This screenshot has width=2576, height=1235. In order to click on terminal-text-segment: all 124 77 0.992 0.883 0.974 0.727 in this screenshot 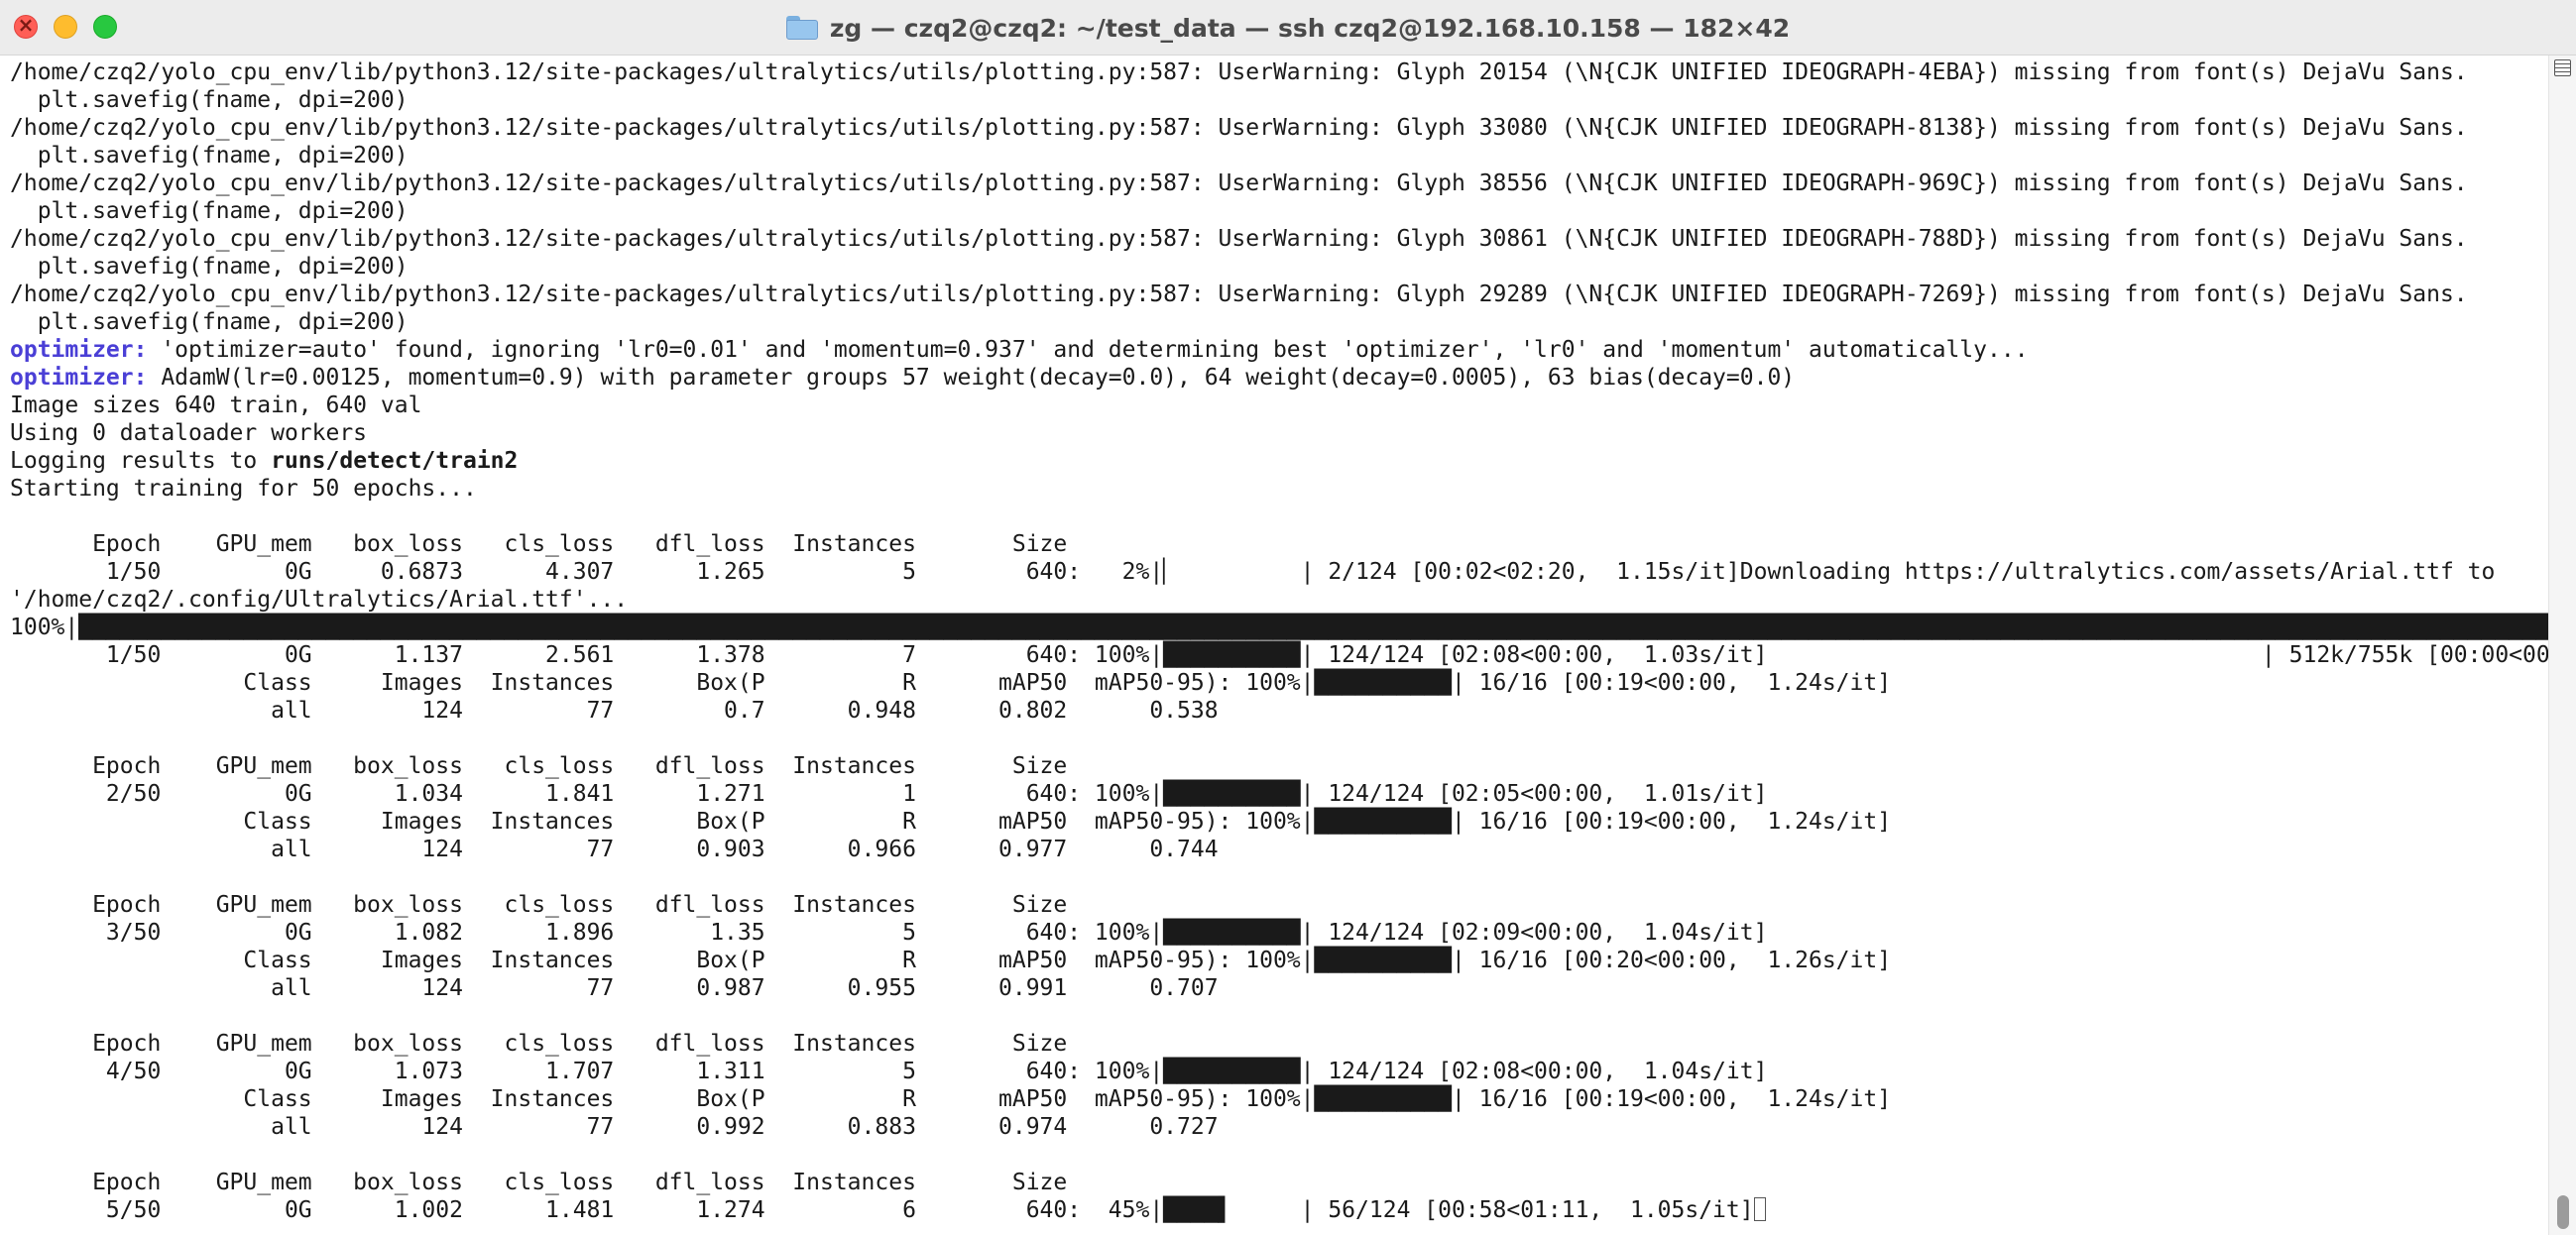, I will do `click(614, 1127)`.